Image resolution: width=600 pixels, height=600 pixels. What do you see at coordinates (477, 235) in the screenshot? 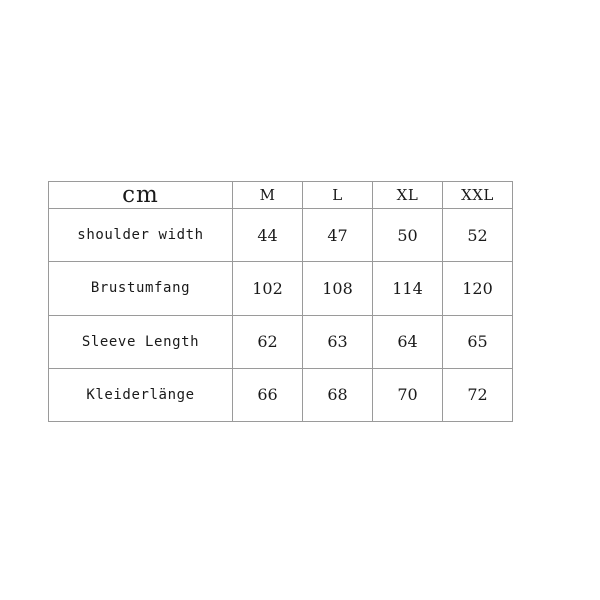
I see `cell-shoulder-width-xxl: 52` at bounding box center [477, 235].